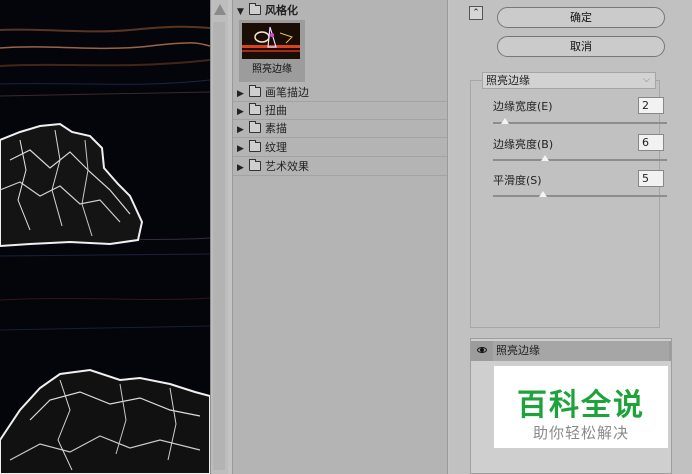 The height and width of the screenshot is (474, 692). I want to click on edge-width-label: 边缘宽度(E), so click(523, 106).